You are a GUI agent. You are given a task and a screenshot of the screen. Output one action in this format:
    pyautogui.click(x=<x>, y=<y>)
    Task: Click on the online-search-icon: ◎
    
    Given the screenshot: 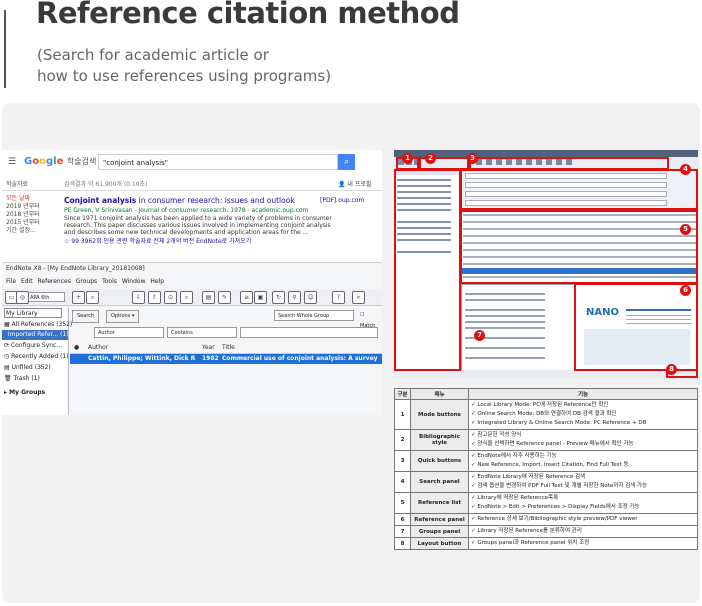 What is the action you would take?
    pyautogui.click(x=22, y=297)
    